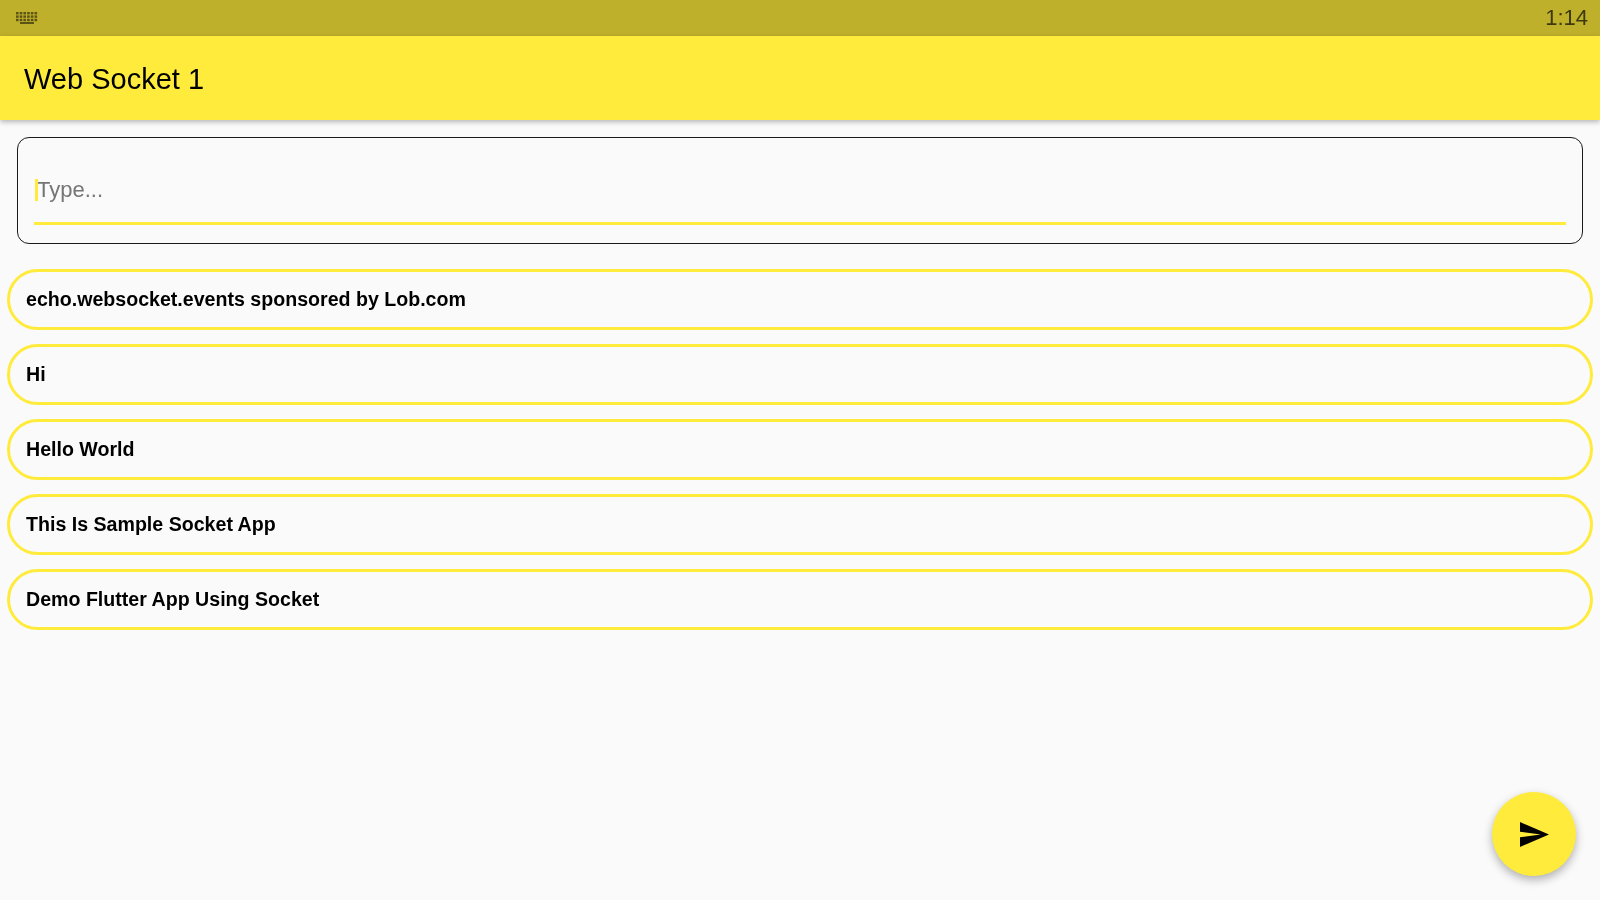 The image size is (1600, 900). I want to click on message-item: Demo Flutter App Using Socket, so click(800, 599).